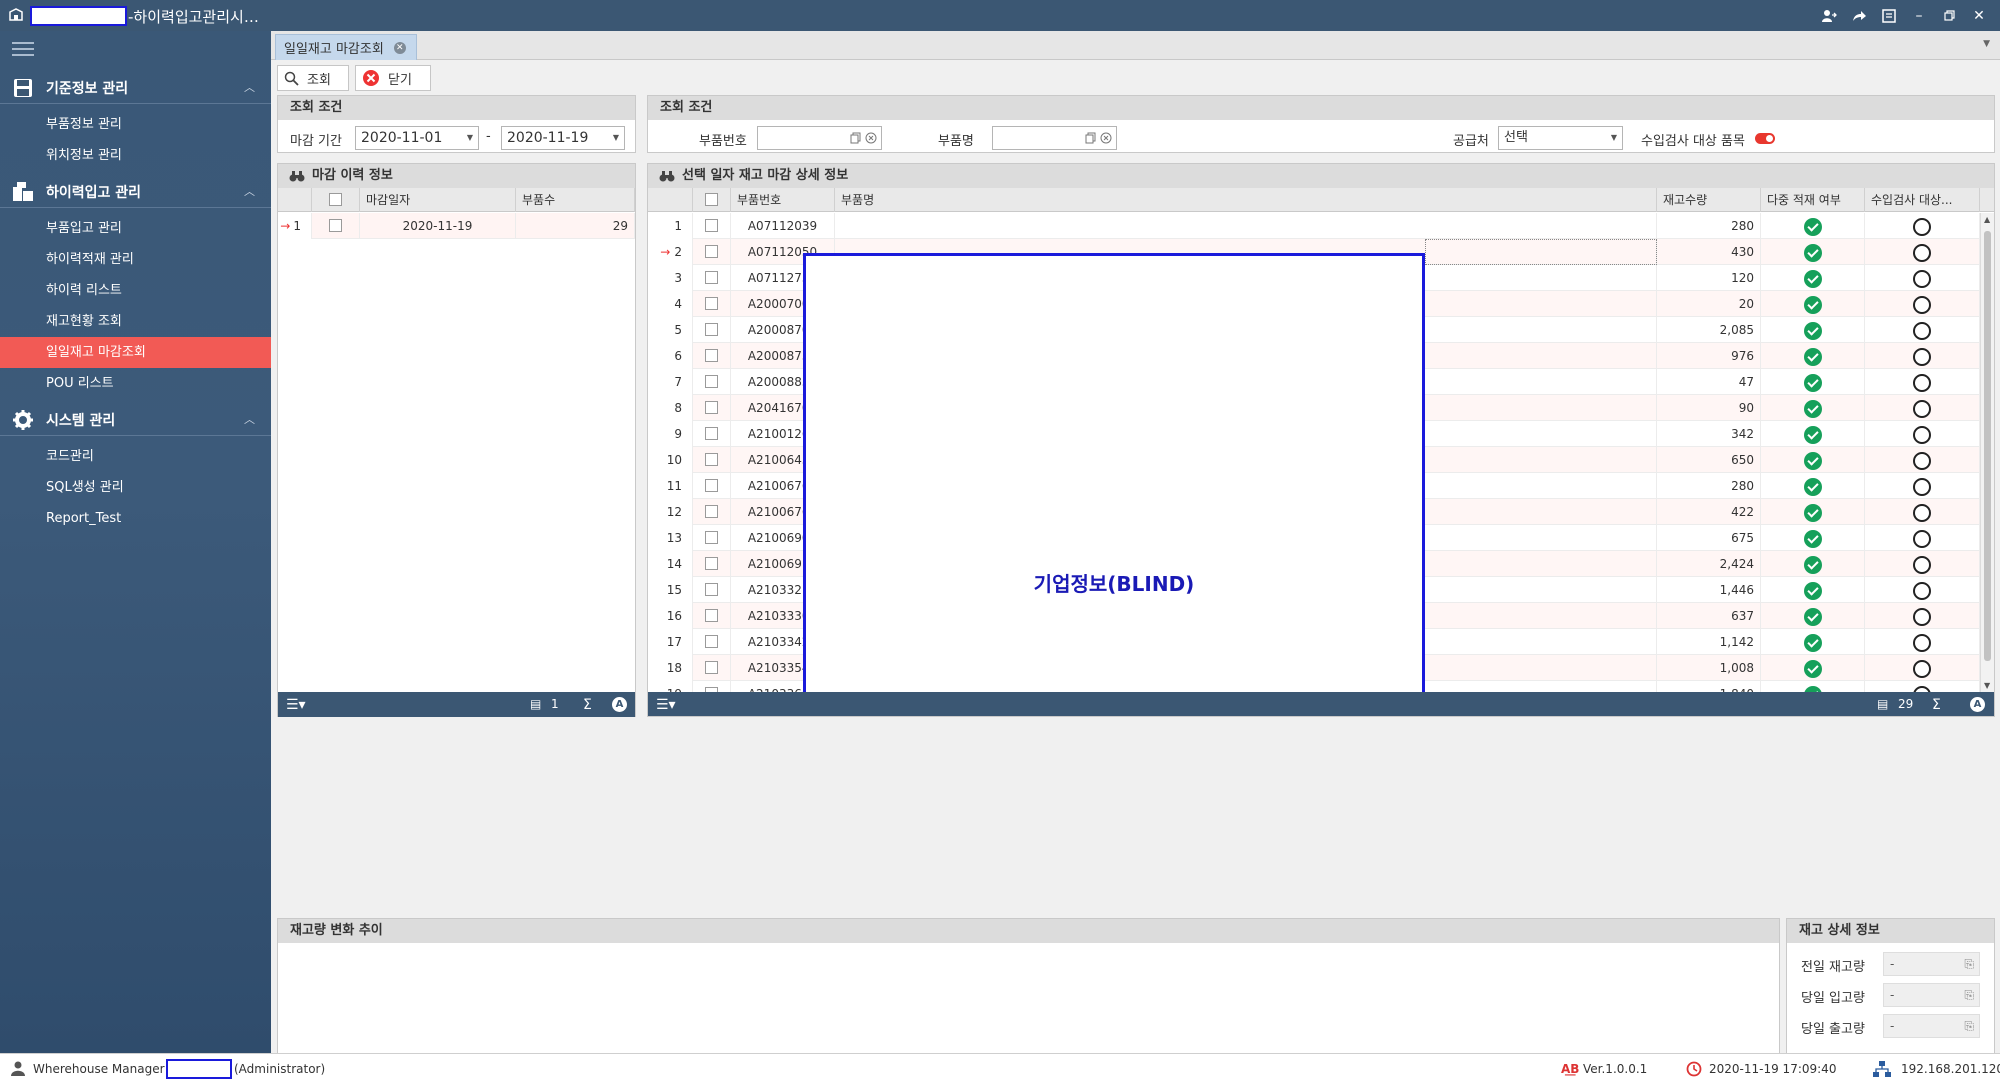  I want to click on column-header-stock-qty: 재고수량, so click(1709, 200).